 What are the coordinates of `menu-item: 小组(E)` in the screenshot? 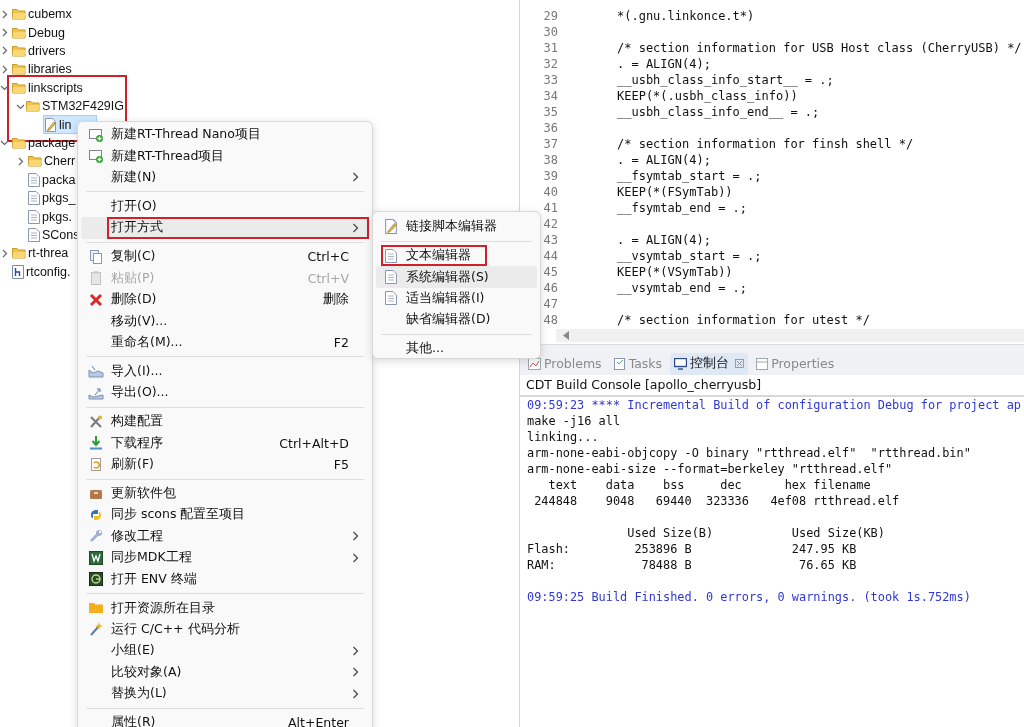 It's located at (225, 651).